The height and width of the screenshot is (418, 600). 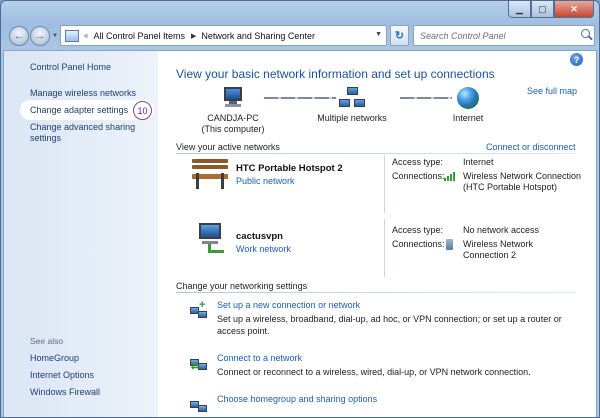 What do you see at coordinates (576, 59) in the screenshot?
I see `help-icon: ?` at bounding box center [576, 59].